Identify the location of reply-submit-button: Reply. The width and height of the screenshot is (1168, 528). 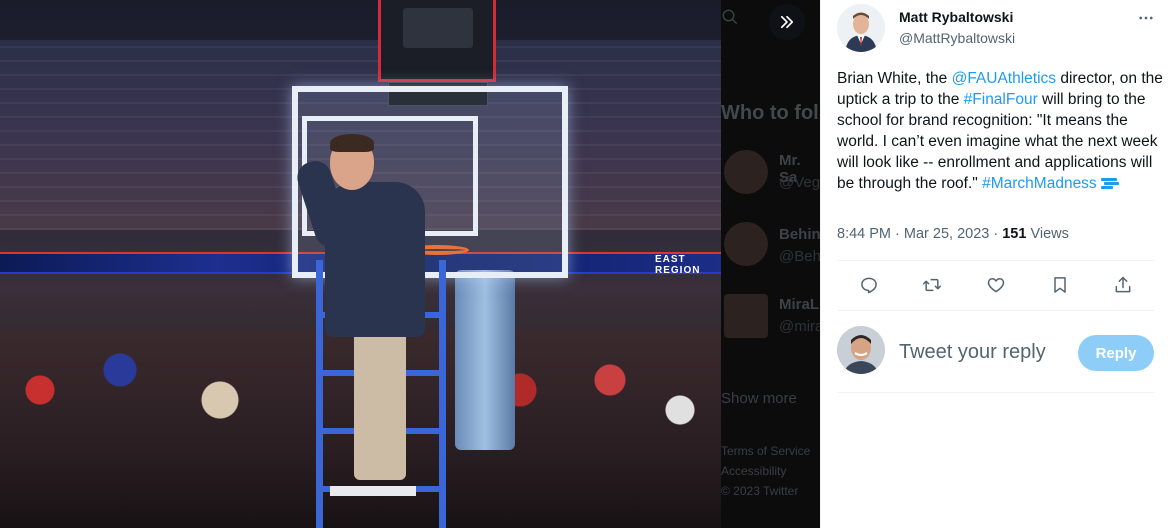
(1116, 353).